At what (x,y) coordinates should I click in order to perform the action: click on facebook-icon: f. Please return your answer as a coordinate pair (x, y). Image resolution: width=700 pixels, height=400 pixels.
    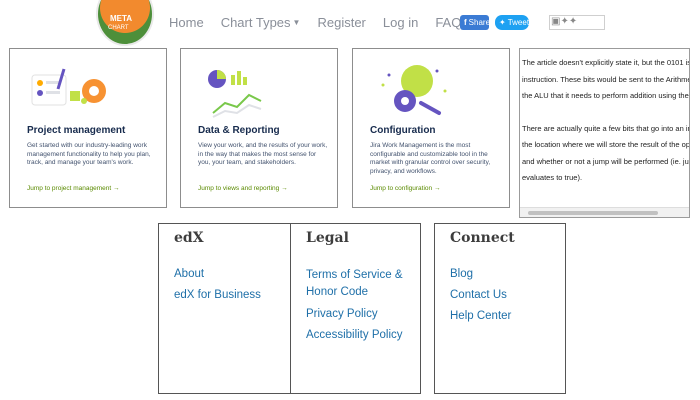
    Looking at the image, I should click on (465, 22).